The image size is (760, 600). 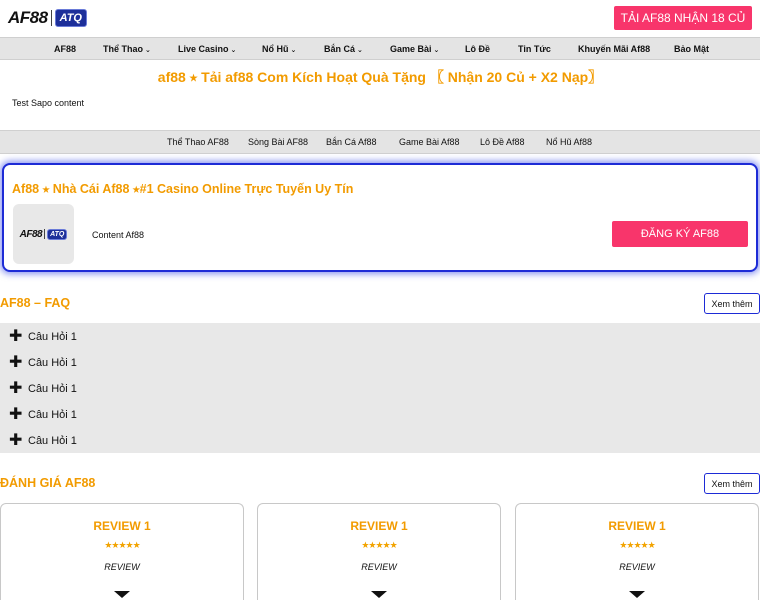 I want to click on sapo-text: Test Sapo content, so click(x=48, y=103).